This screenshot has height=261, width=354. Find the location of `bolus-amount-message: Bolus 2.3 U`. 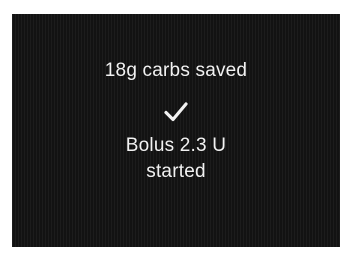

bolus-amount-message: Bolus 2.3 U is located at coordinates (176, 145).